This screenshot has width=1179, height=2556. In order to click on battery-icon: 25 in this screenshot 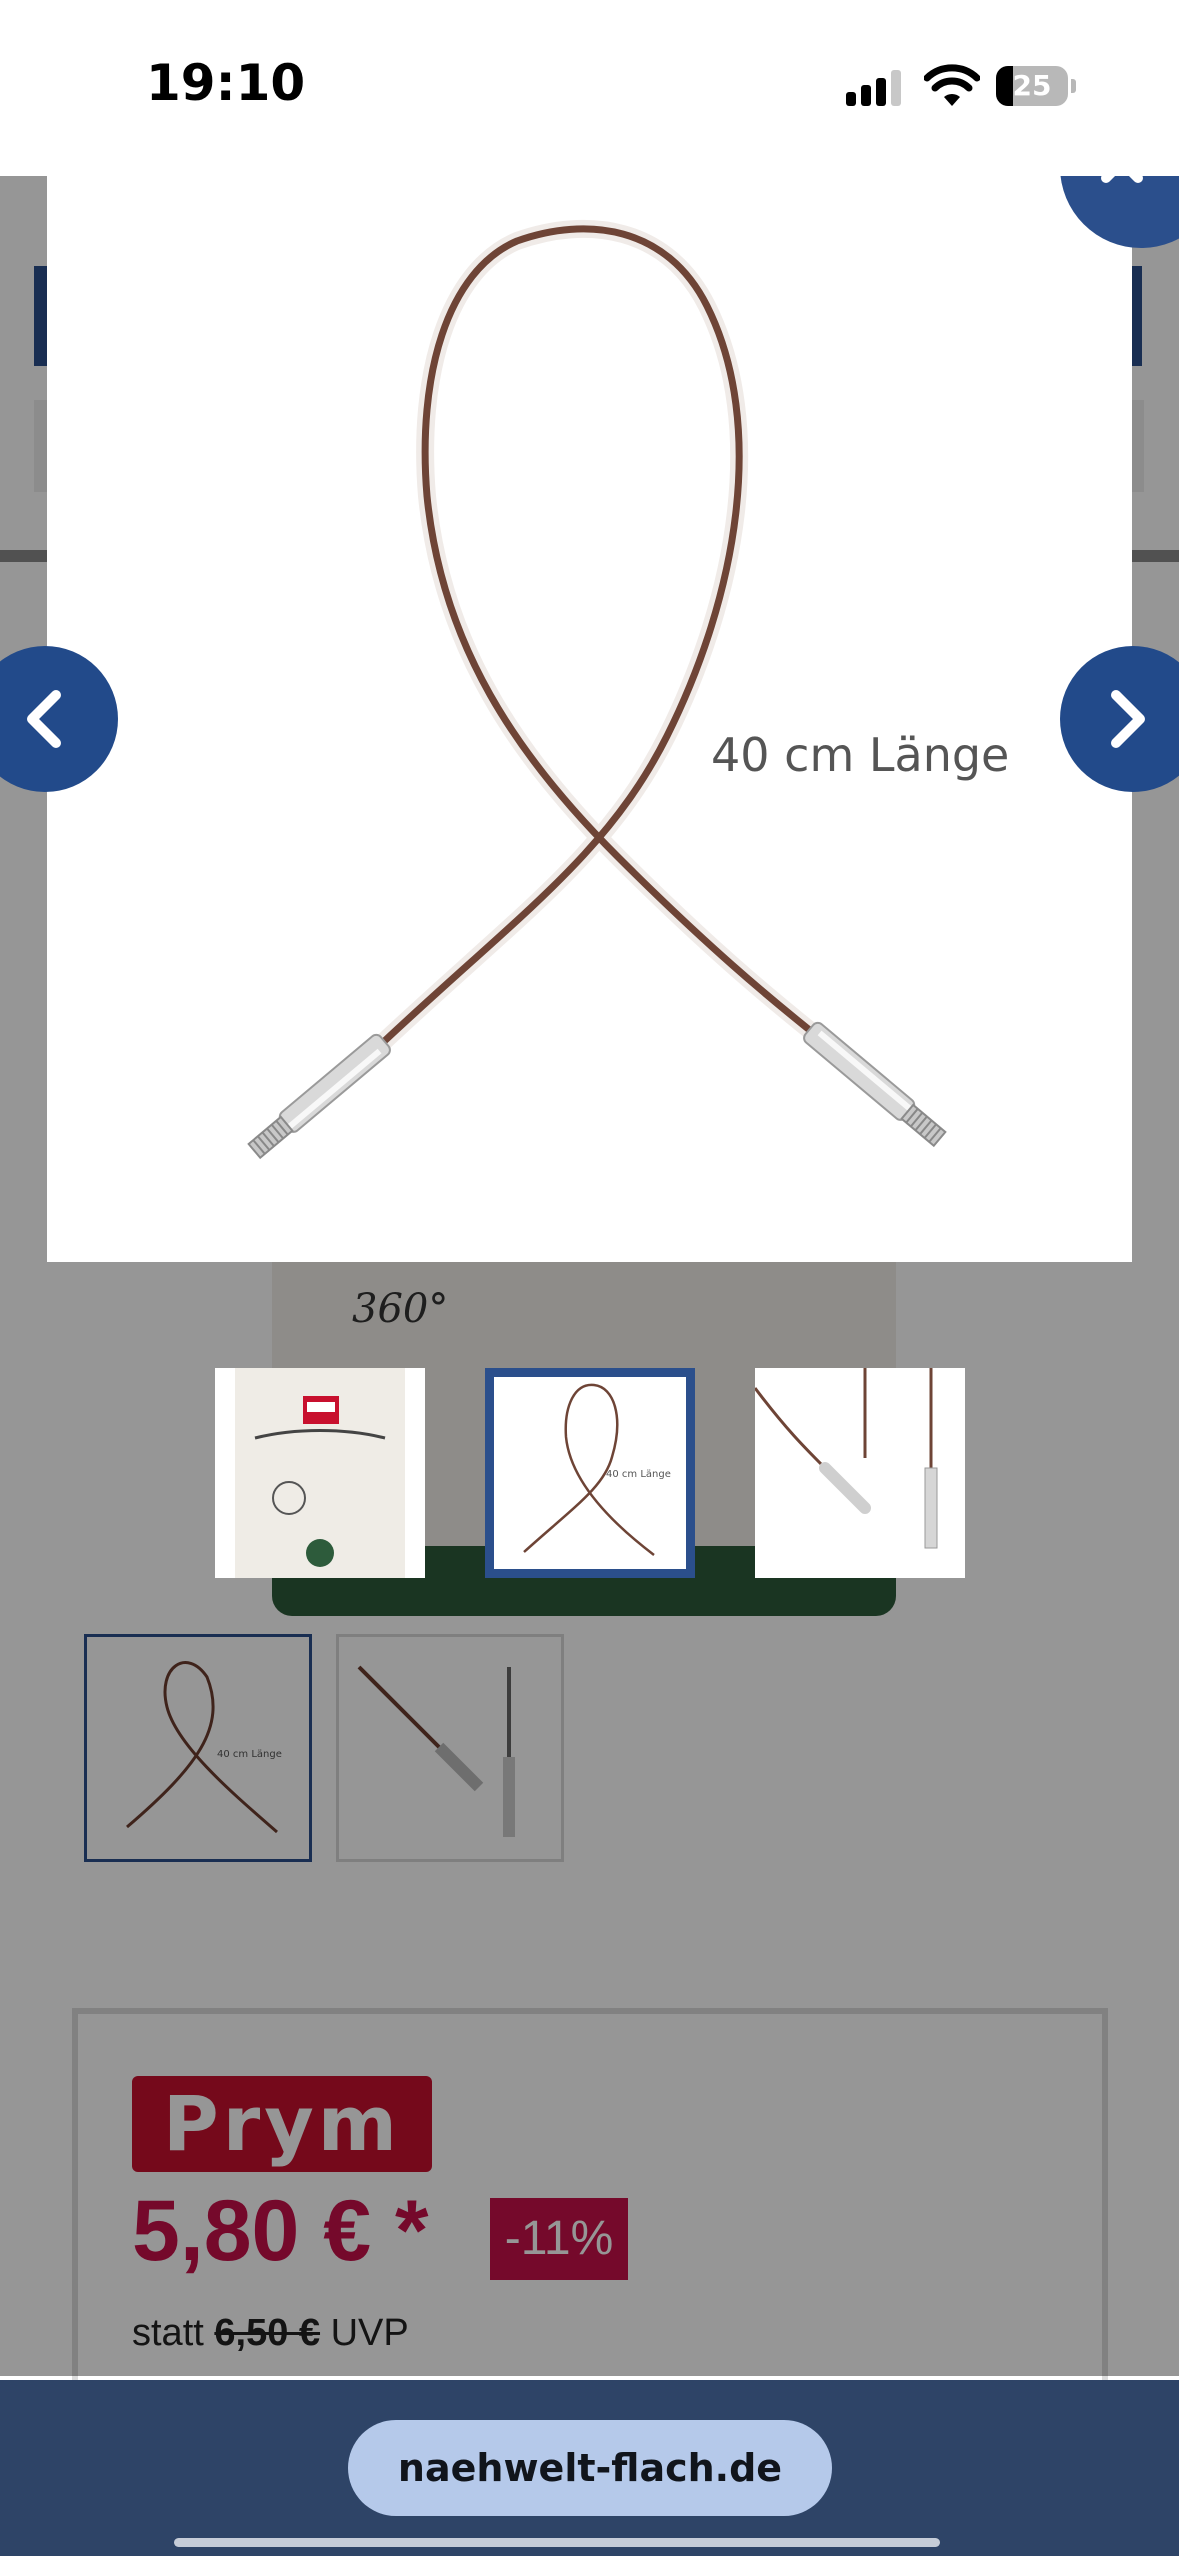, I will do `click(1036, 86)`.